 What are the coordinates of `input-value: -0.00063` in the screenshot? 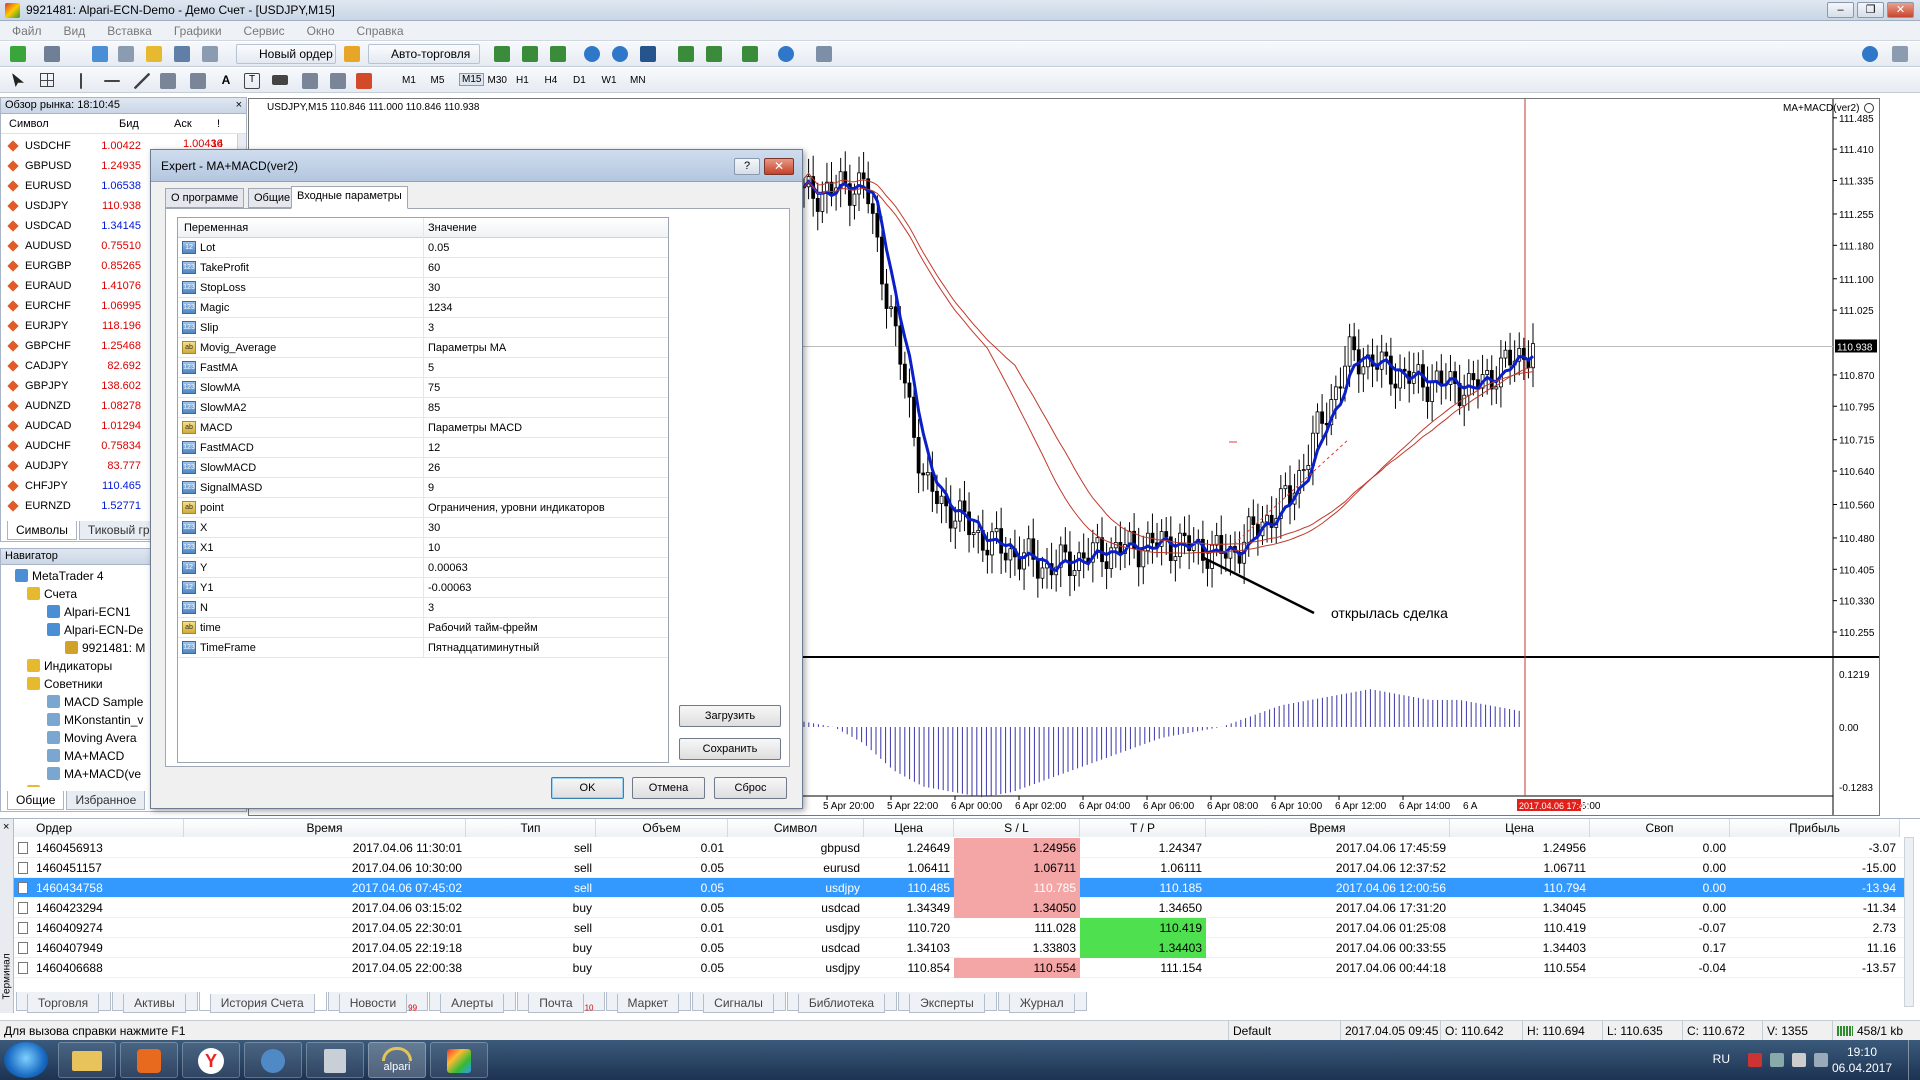 It's located at (449, 588).